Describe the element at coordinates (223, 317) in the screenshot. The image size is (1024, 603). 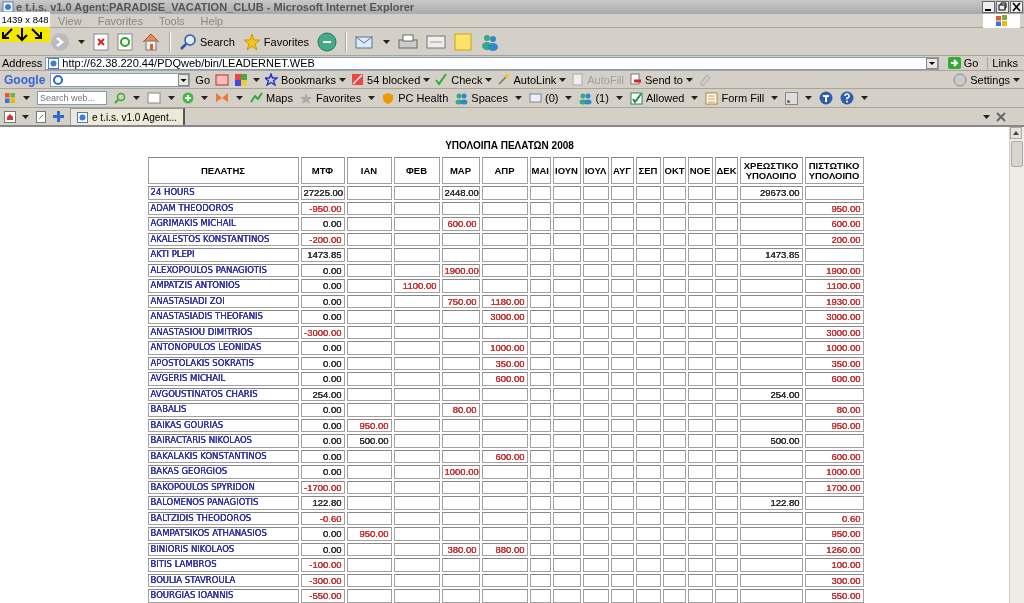
I see `customer-link: ANASTASIADIS THEOFANIS` at that location.